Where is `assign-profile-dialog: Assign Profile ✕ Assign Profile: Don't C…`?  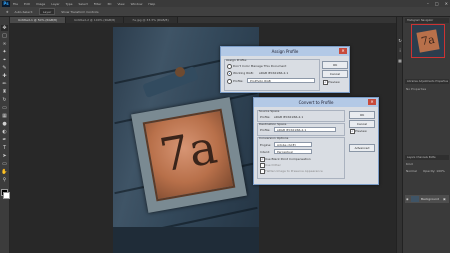 assign-profile-dialog: Assign Profile ✕ Assign Profile: Don't C… is located at coordinates (285, 69).